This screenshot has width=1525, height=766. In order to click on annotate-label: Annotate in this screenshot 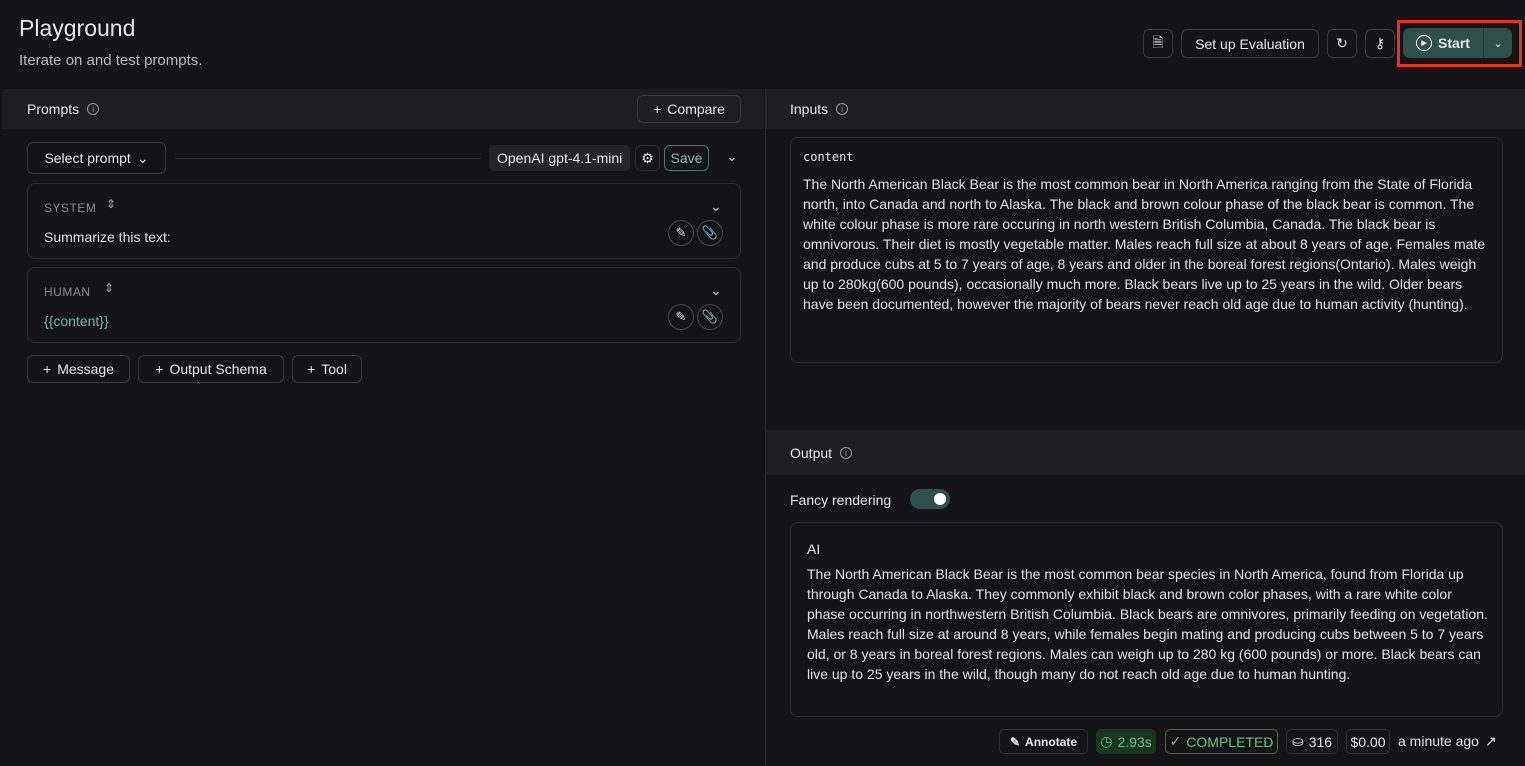, I will do `click(1051, 741)`.